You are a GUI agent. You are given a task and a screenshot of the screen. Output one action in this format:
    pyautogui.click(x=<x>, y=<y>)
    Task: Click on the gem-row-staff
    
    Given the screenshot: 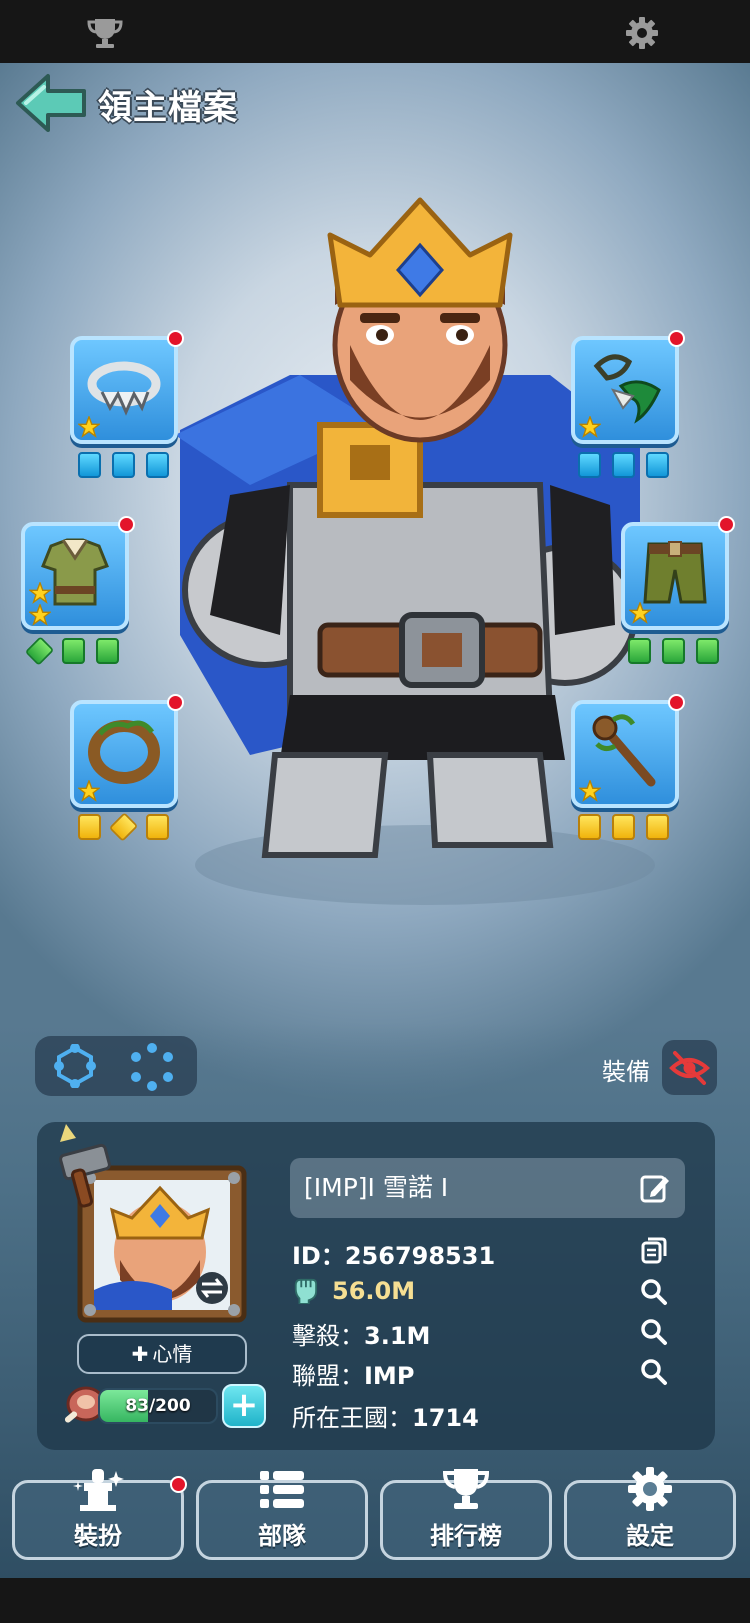 What is the action you would take?
    pyautogui.click(x=623, y=827)
    